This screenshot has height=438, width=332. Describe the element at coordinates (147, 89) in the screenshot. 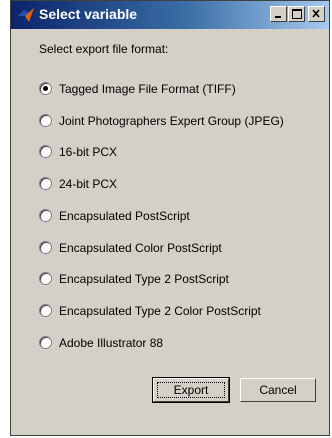

I see `option-label: Tagged Image File Format (TIFF)` at that location.